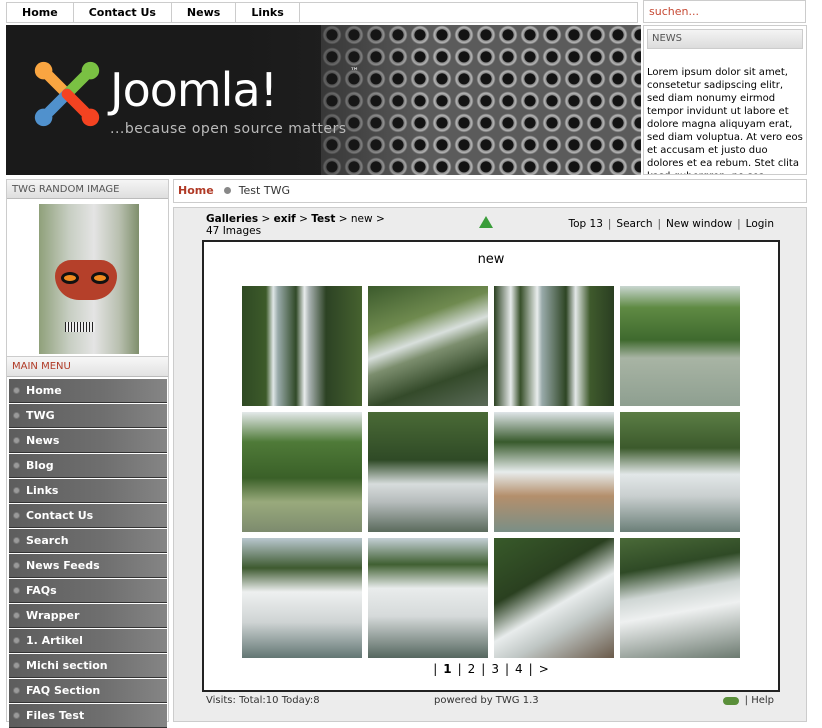 This screenshot has width=822, height=728. What do you see at coordinates (88, 391) in the screenshot?
I see `menu-item: Home` at bounding box center [88, 391].